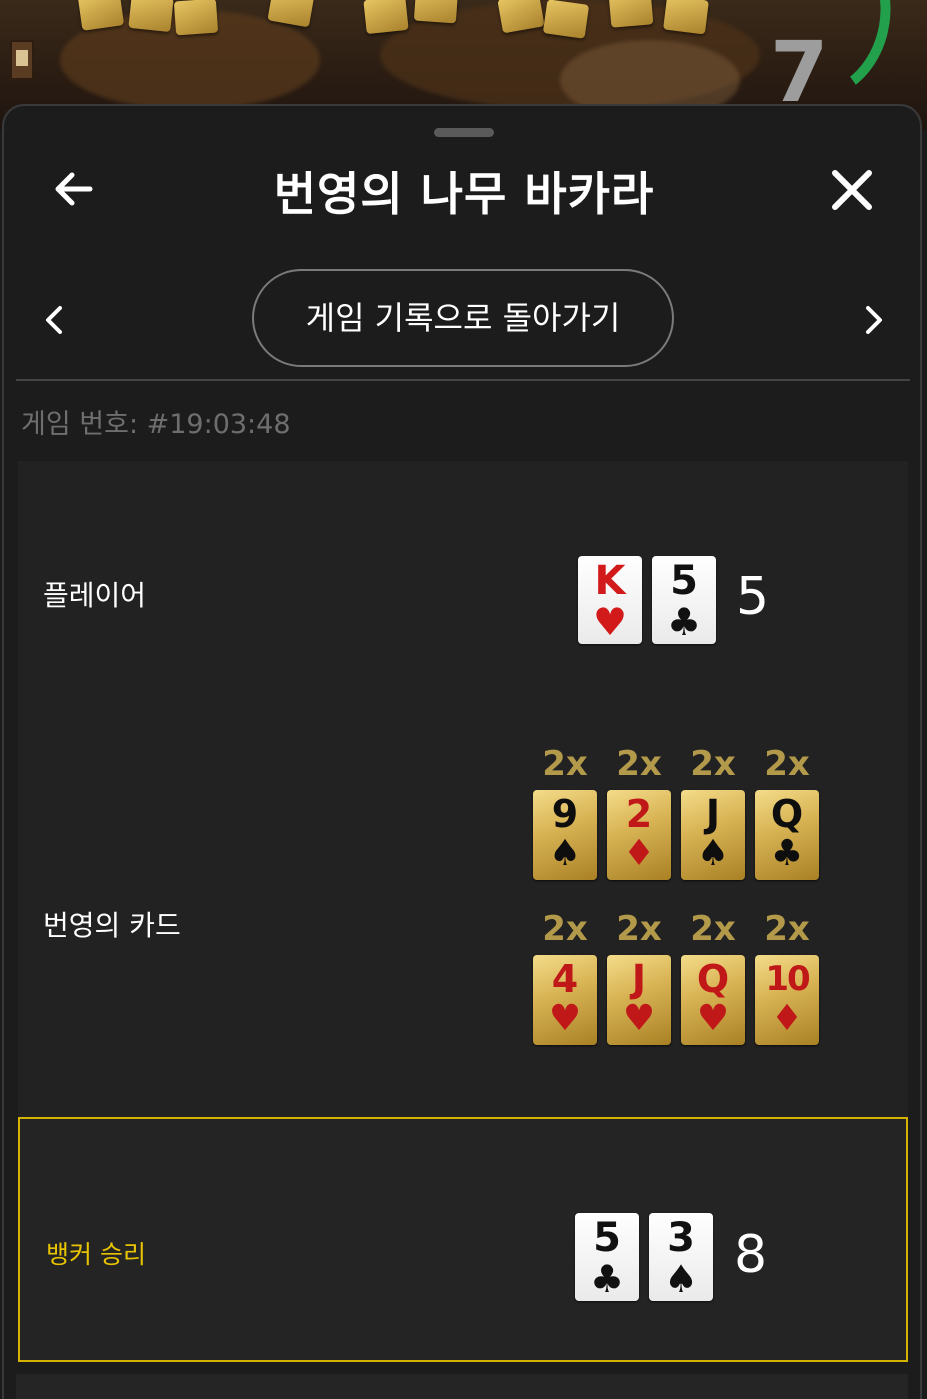 The image size is (927, 1399). I want to click on previous-game-button, so click(55, 320).